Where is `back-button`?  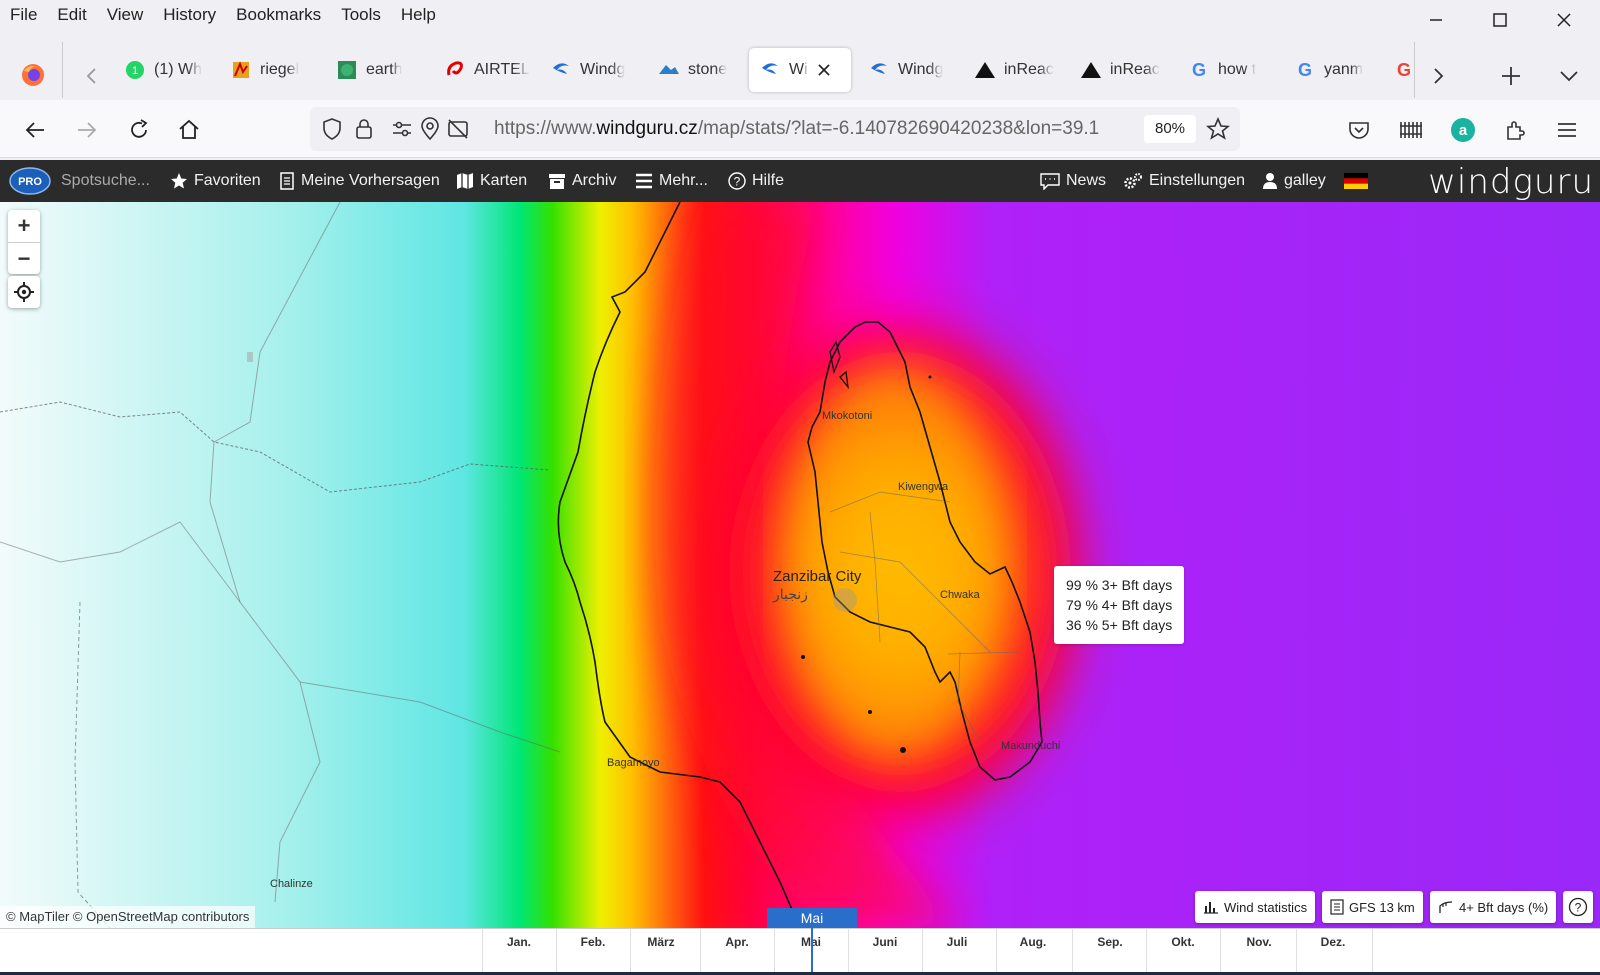 back-button is located at coordinates (35, 130).